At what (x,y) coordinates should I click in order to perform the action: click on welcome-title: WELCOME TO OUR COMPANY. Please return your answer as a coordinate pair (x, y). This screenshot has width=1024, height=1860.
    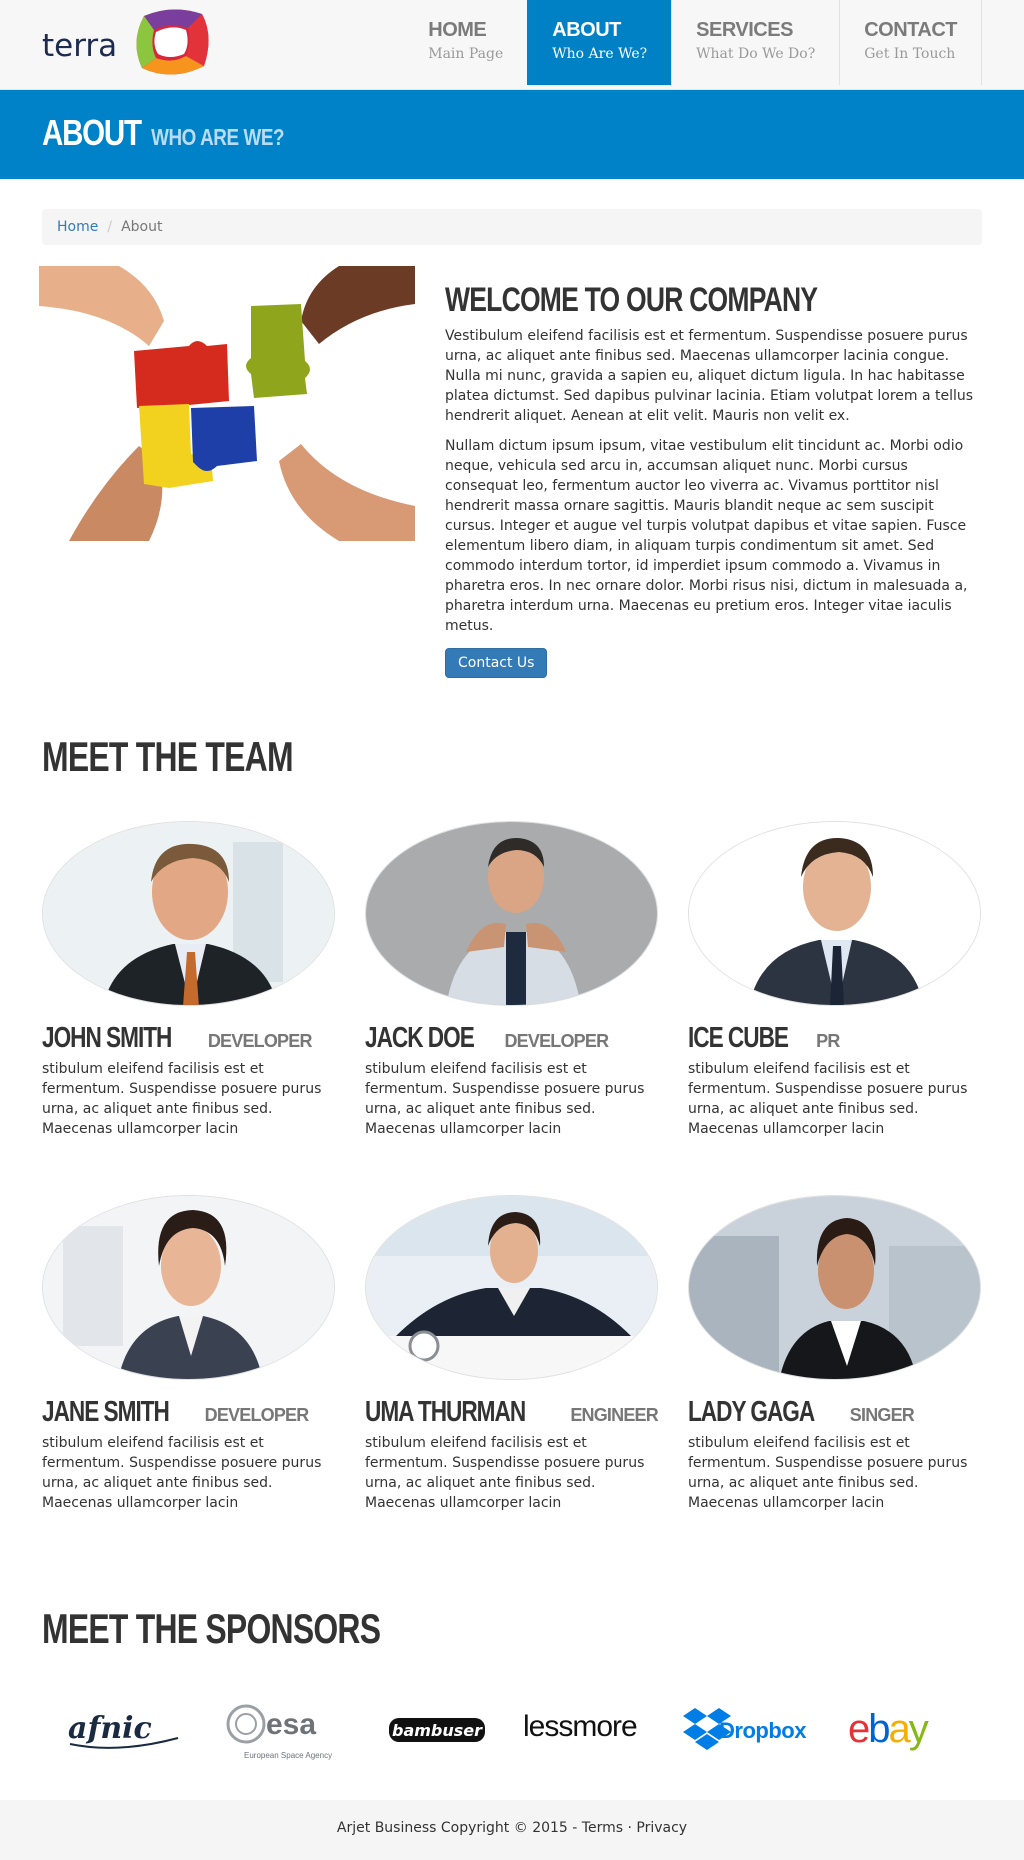
    Looking at the image, I should click on (631, 300).